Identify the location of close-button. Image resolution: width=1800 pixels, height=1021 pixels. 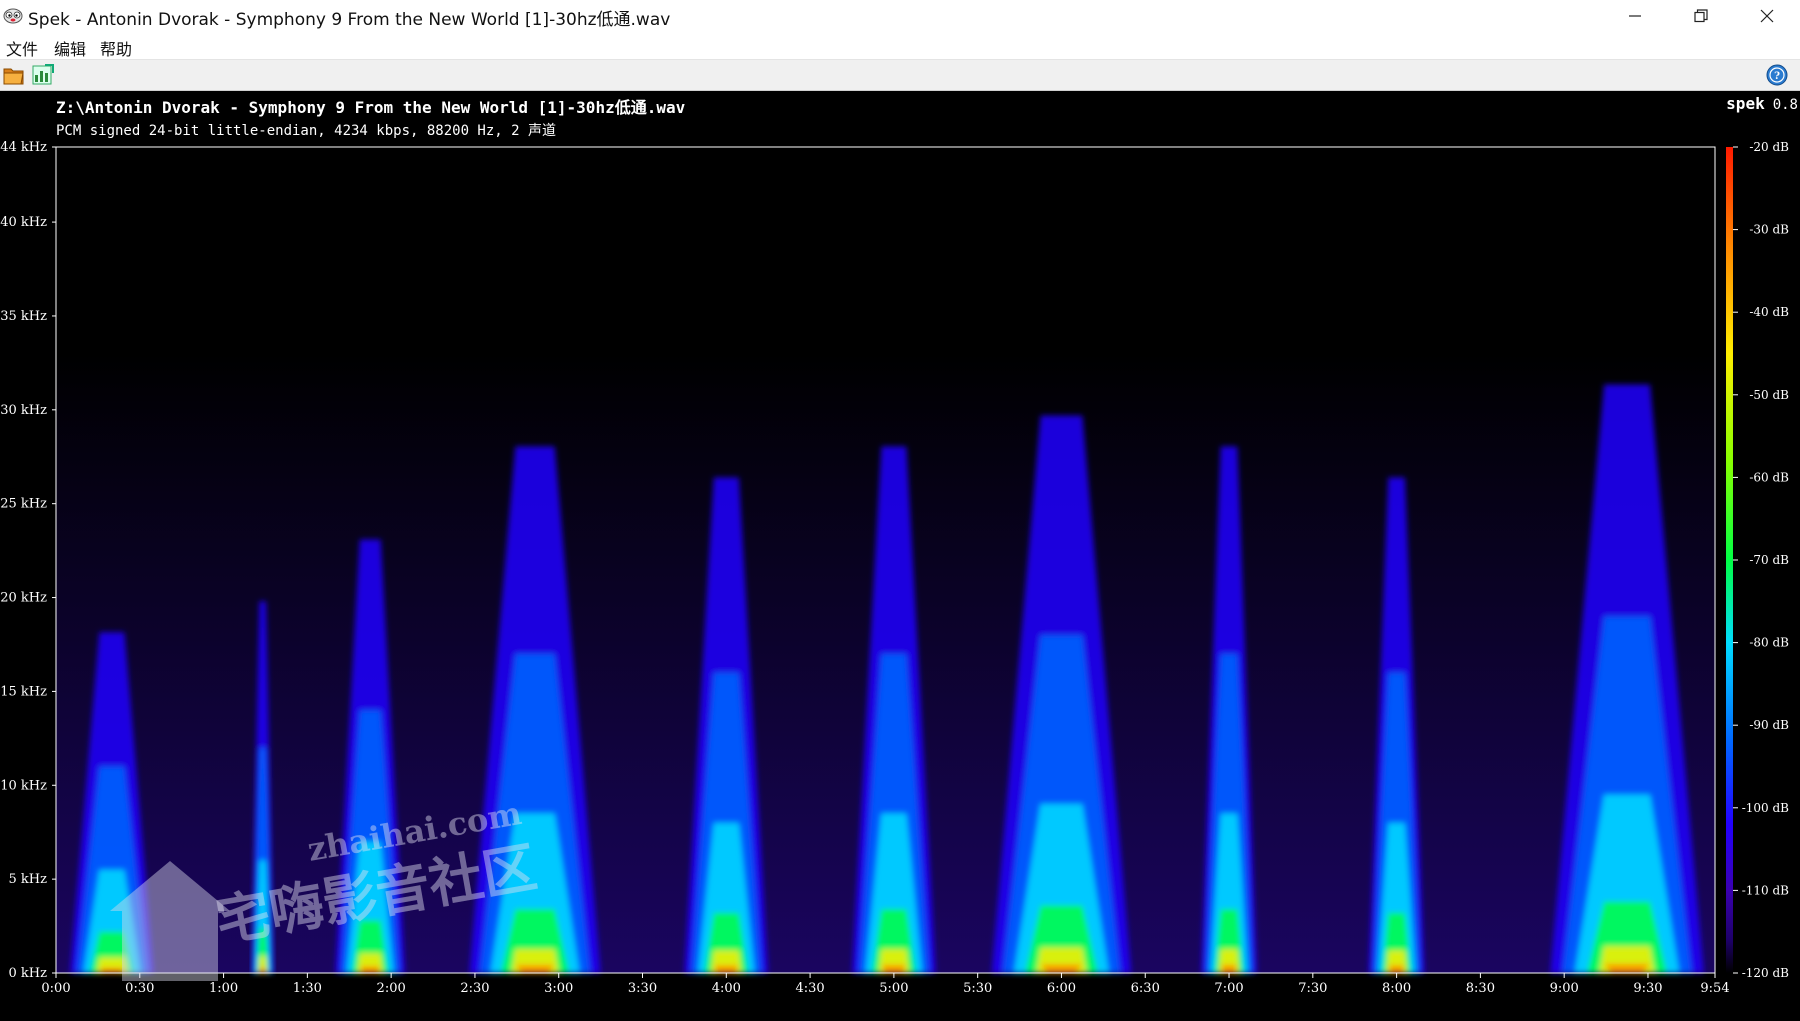
(1767, 16).